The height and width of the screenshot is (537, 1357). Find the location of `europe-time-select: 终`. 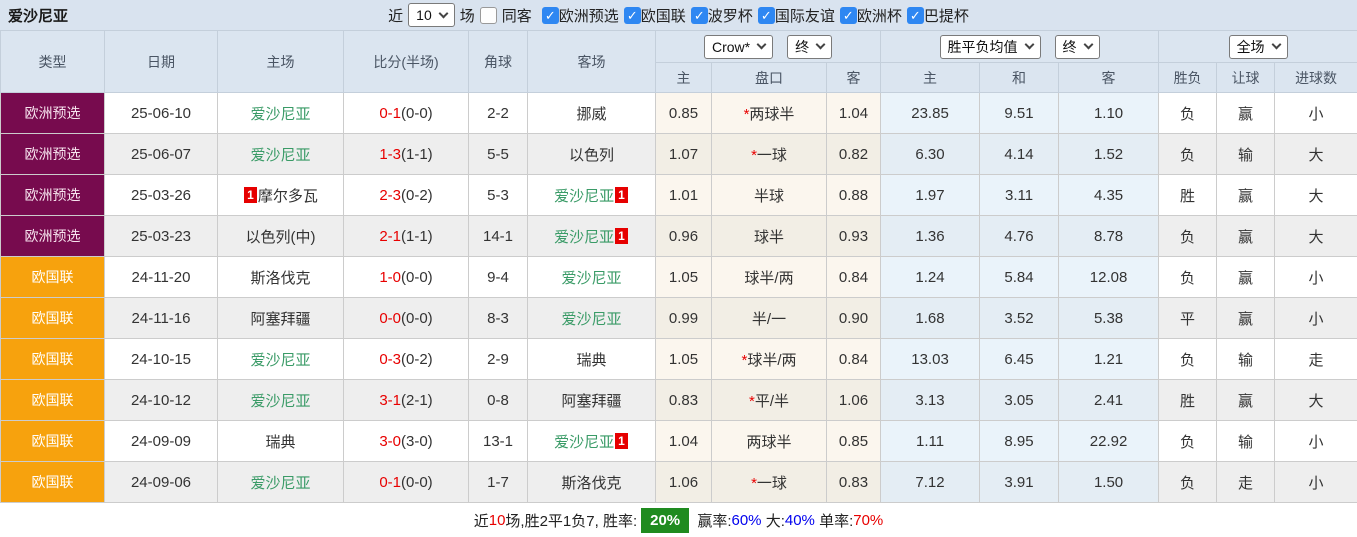

europe-time-select: 终 is located at coordinates (1077, 46).